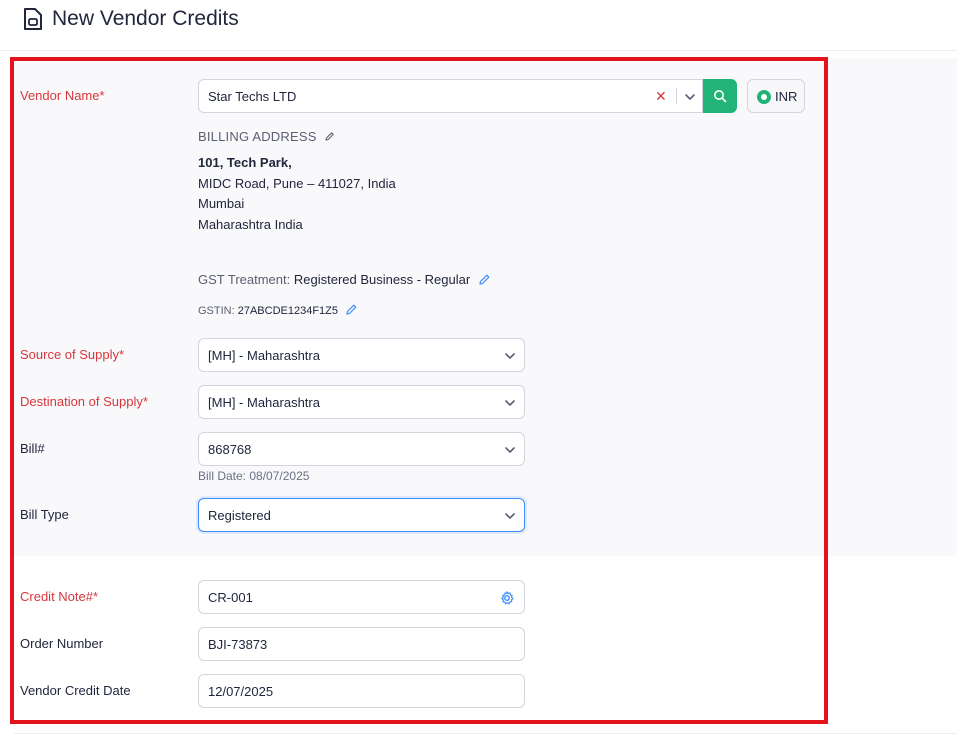 Image resolution: width=957 pixels, height=755 pixels. I want to click on page-header: New Vendor Credits, so click(478, 25).